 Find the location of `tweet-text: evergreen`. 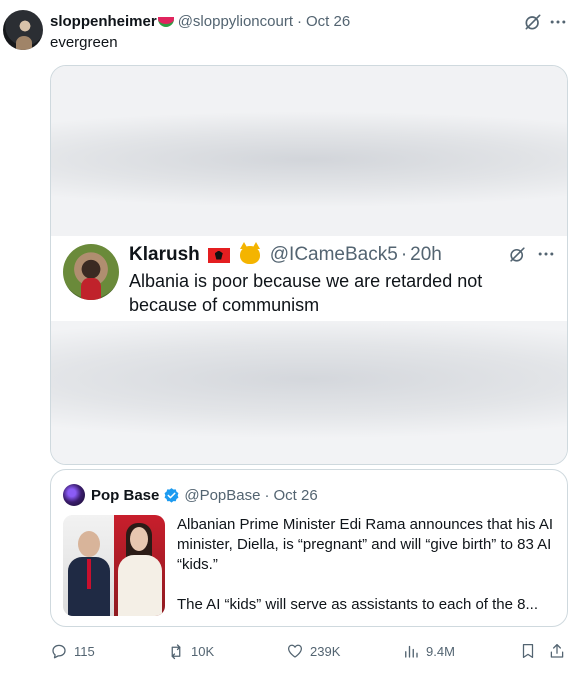

tweet-text: evergreen is located at coordinates (84, 42).